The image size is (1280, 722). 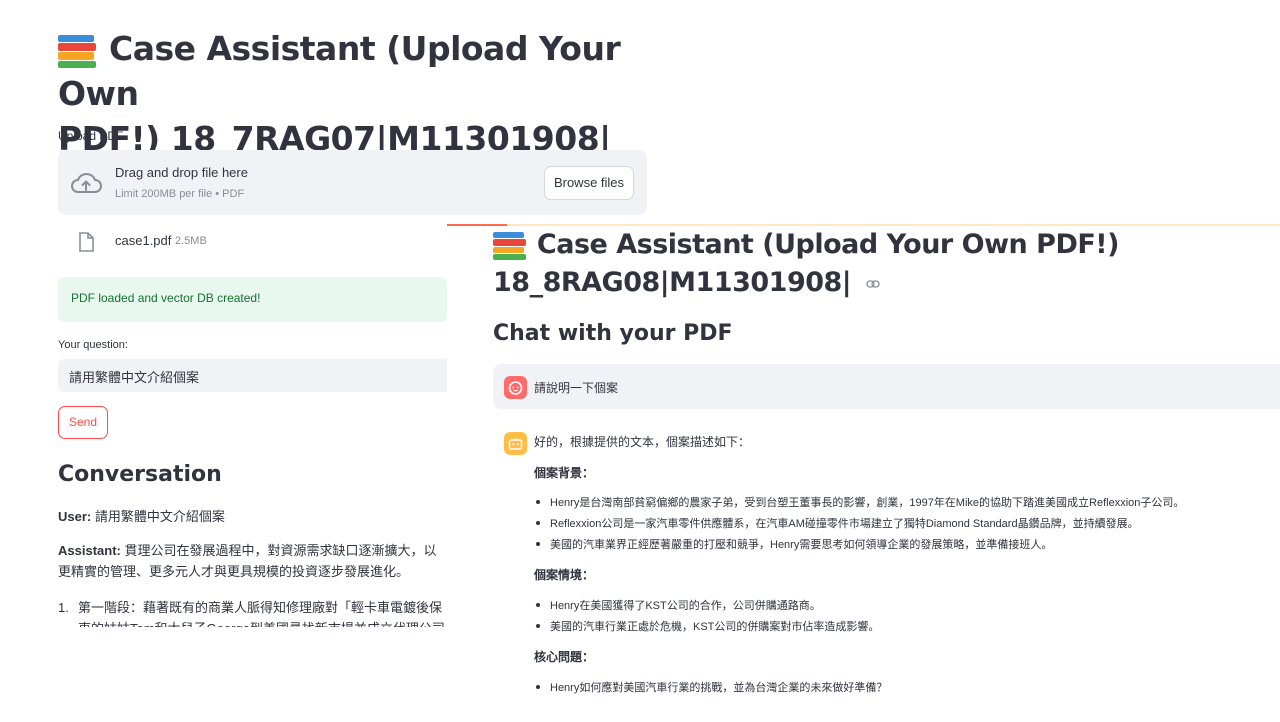 I want to click on question-label: Your question:, so click(x=93, y=345).